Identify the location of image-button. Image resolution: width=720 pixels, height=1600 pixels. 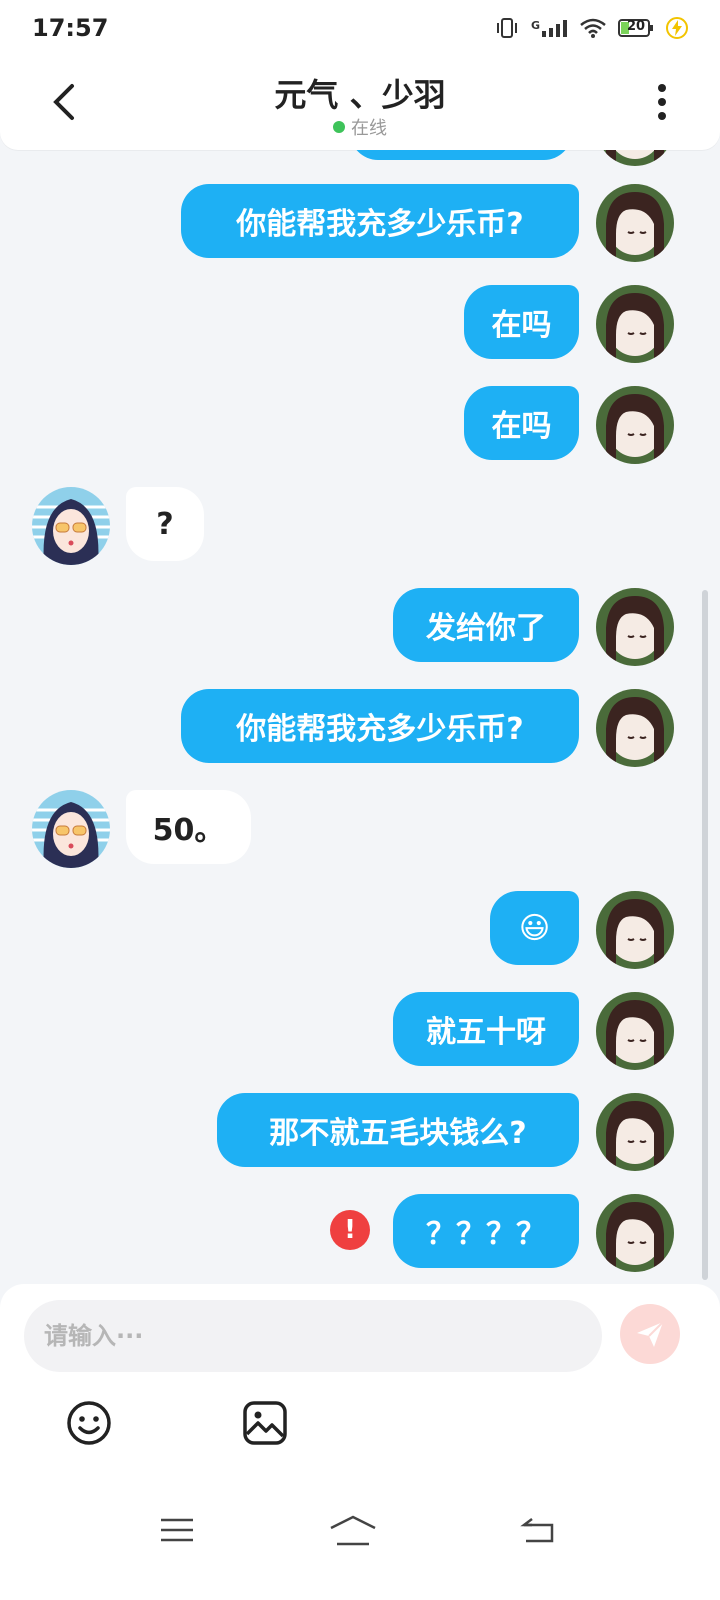
(265, 1423).